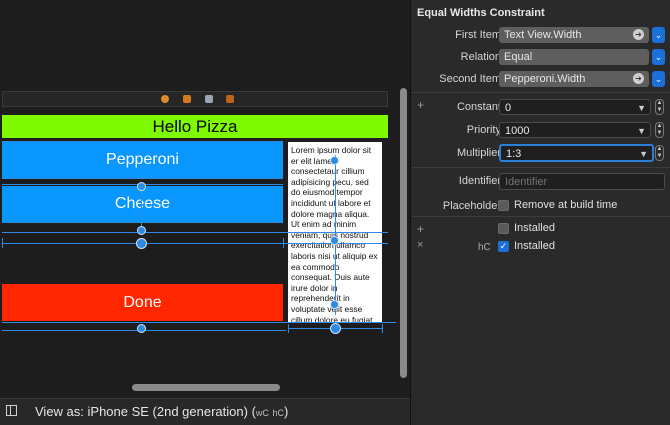 Image resolution: width=670 pixels, height=425 pixels. I want to click on identifier-label: Identifier, so click(479, 181).